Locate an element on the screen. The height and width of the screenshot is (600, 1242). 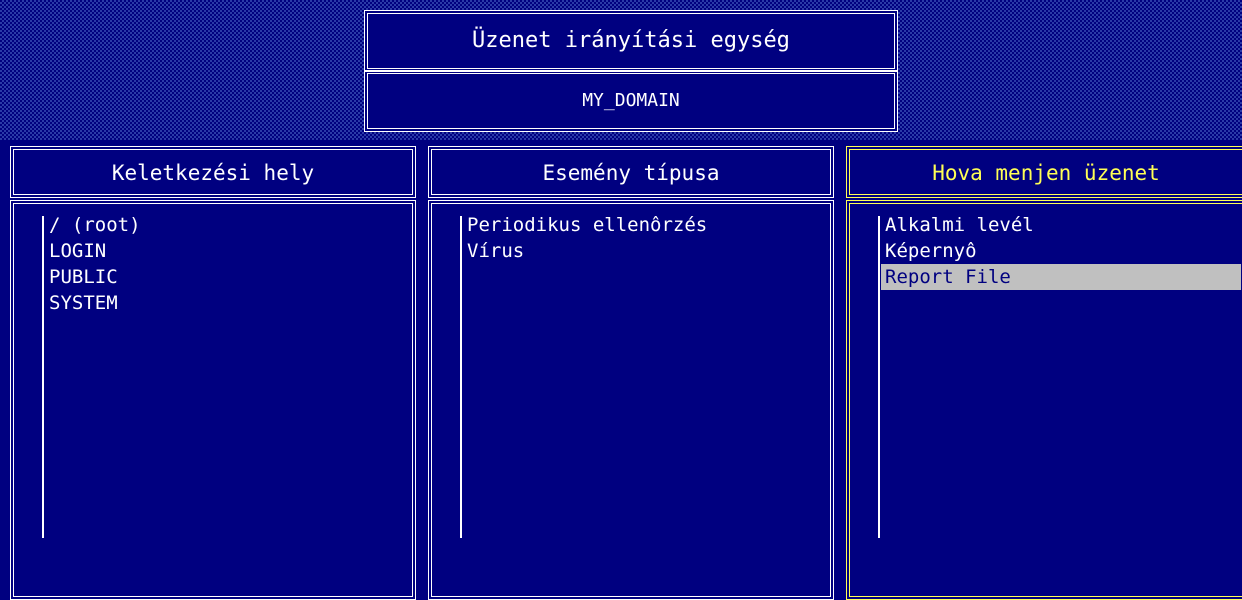
destination-panel-title: Hova menjen üzenet is located at coordinates (1044, 172).